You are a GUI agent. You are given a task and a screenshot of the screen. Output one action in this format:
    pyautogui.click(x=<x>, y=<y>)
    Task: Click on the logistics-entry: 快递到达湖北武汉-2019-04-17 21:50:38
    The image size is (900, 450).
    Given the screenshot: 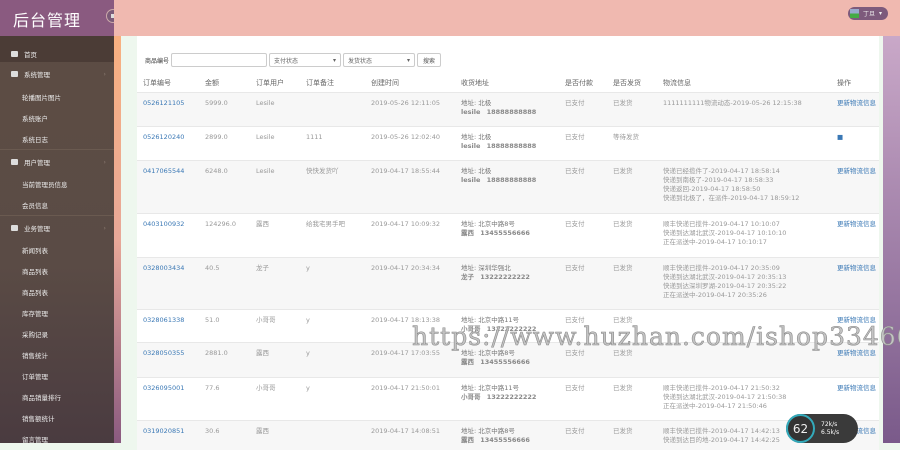 What is the action you would take?
    pyautogui.click(x=725, y=396)
    